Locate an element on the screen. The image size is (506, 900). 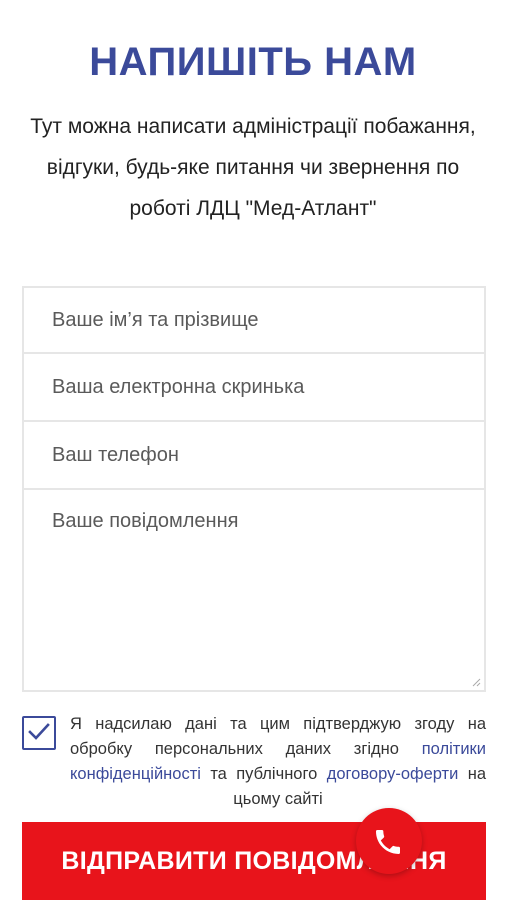
check-icon is located at coordinates (39, 731).